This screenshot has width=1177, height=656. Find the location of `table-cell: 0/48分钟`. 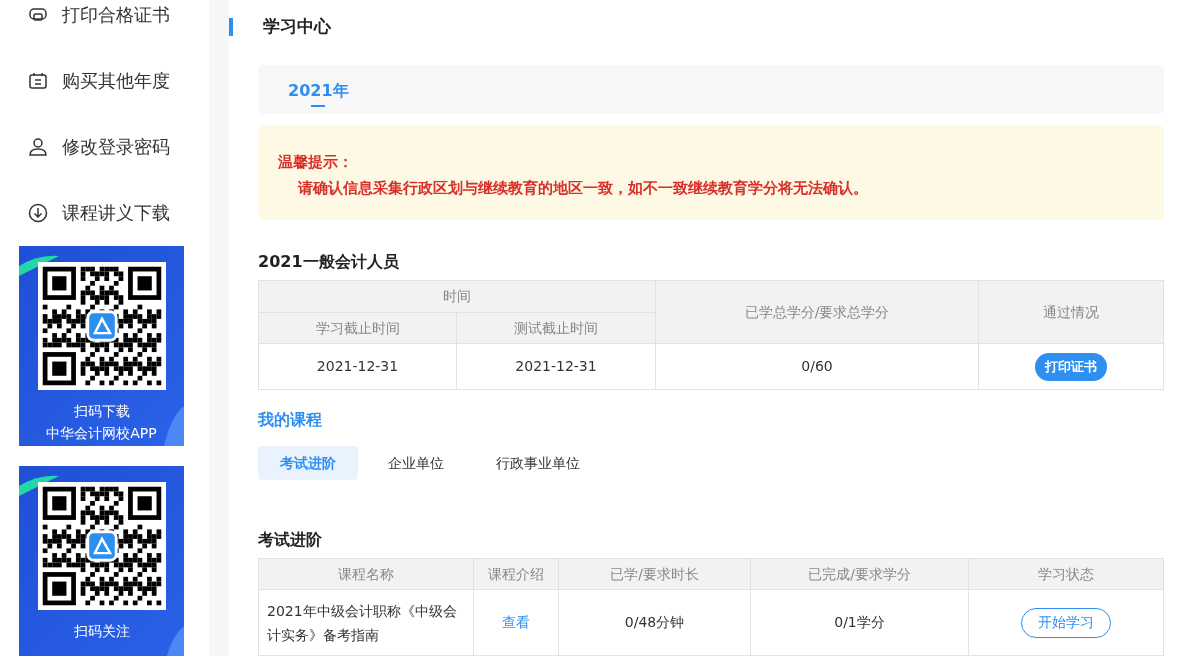

table-cell: 0/48分钟 is located at coordinates (654, 622).